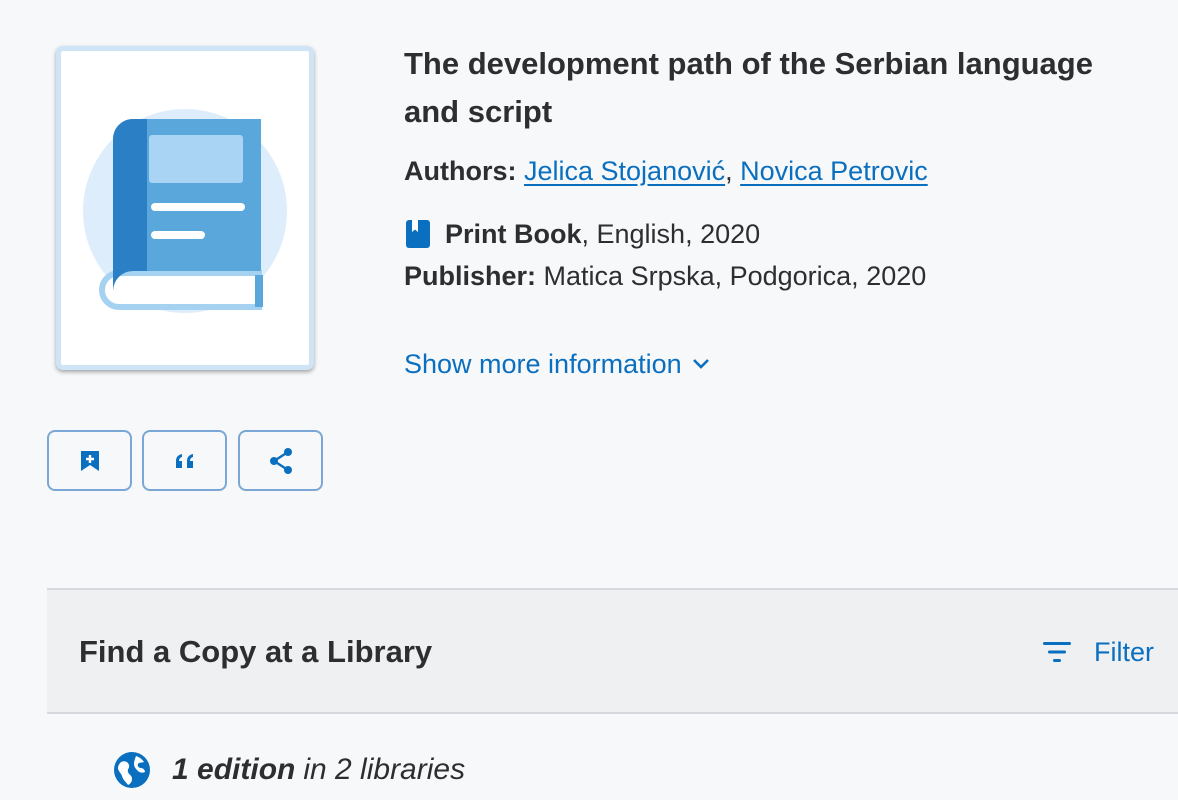 The width and height of the screenshot is (1178, 800). I want to click on book-cover, so click(185, 208).